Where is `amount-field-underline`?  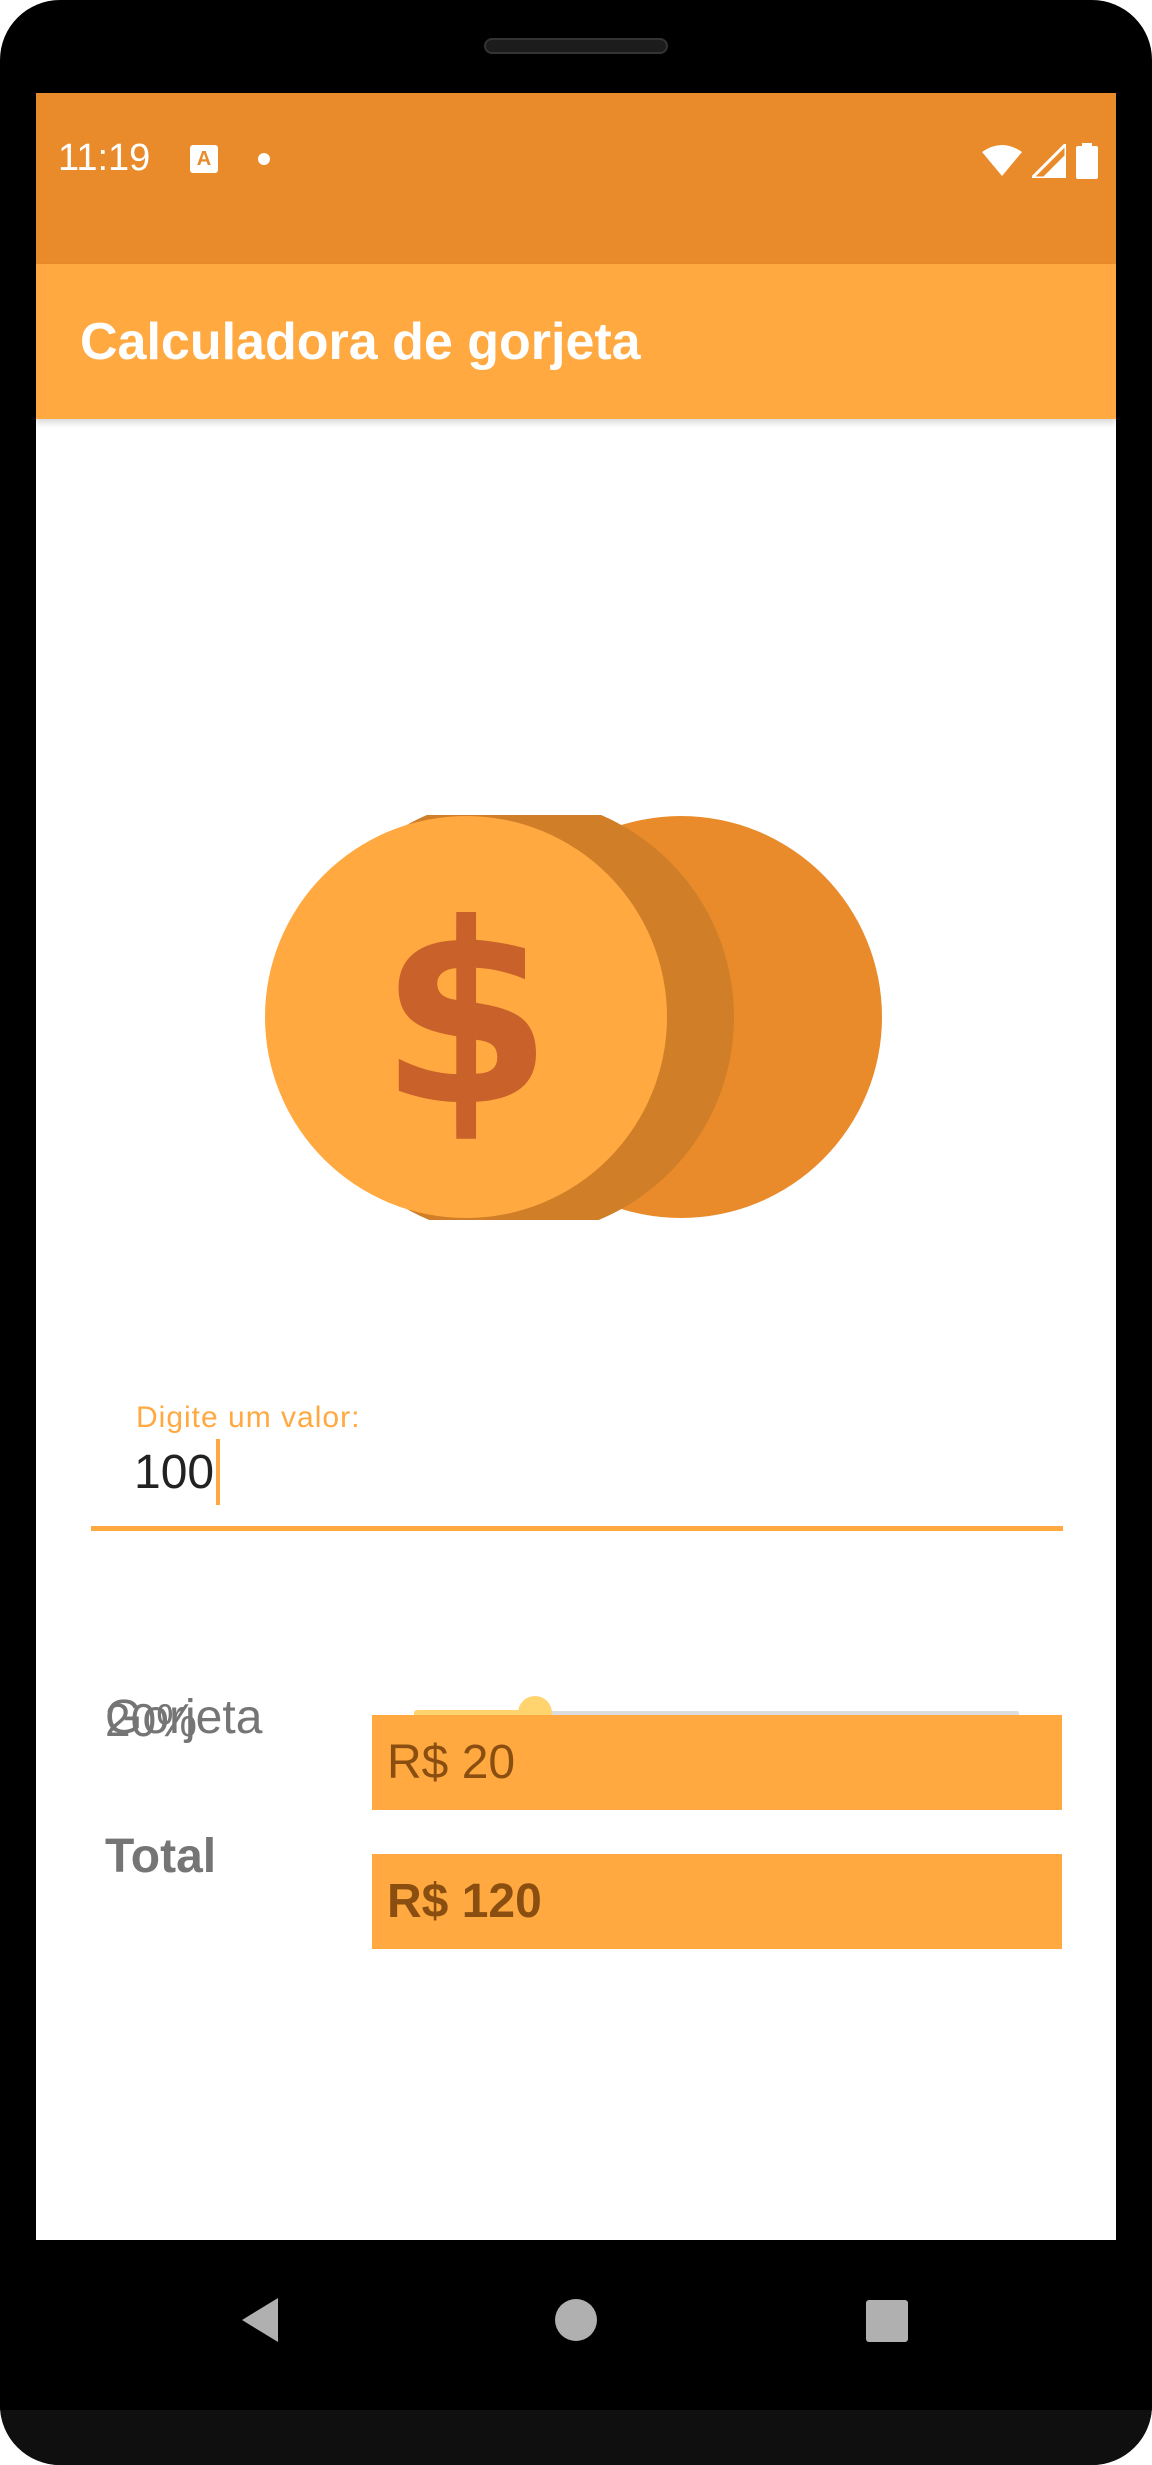 amount-field-underline is located at coordinates (577, 1528).